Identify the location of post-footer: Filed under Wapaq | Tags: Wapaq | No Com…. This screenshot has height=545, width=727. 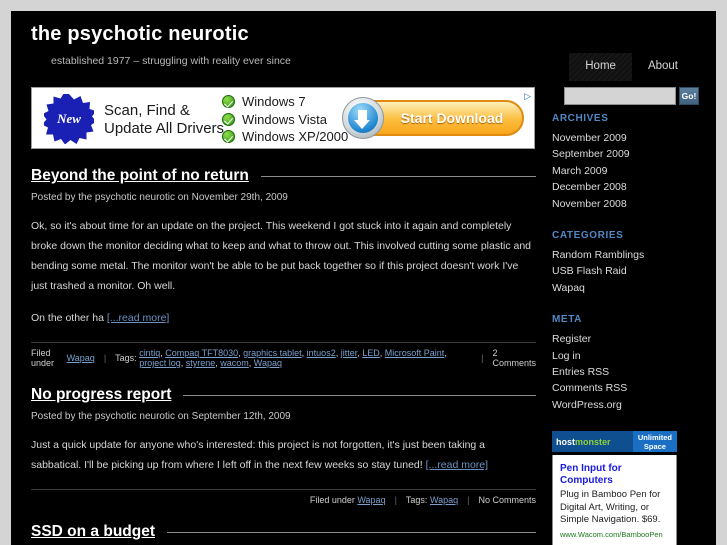
(283, 497).